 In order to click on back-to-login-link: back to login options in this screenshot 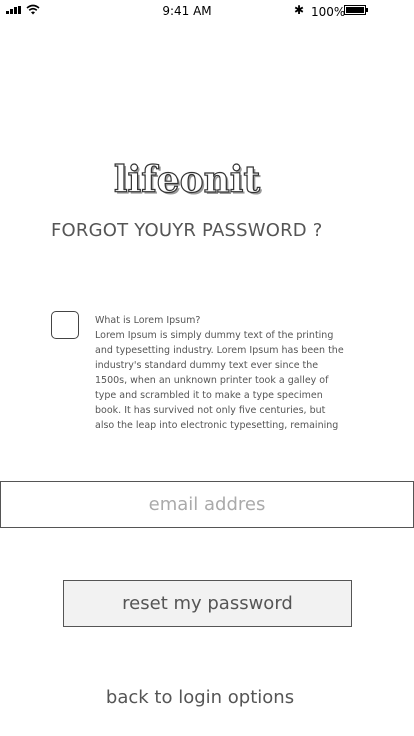, I will do `click(200, 697)`.